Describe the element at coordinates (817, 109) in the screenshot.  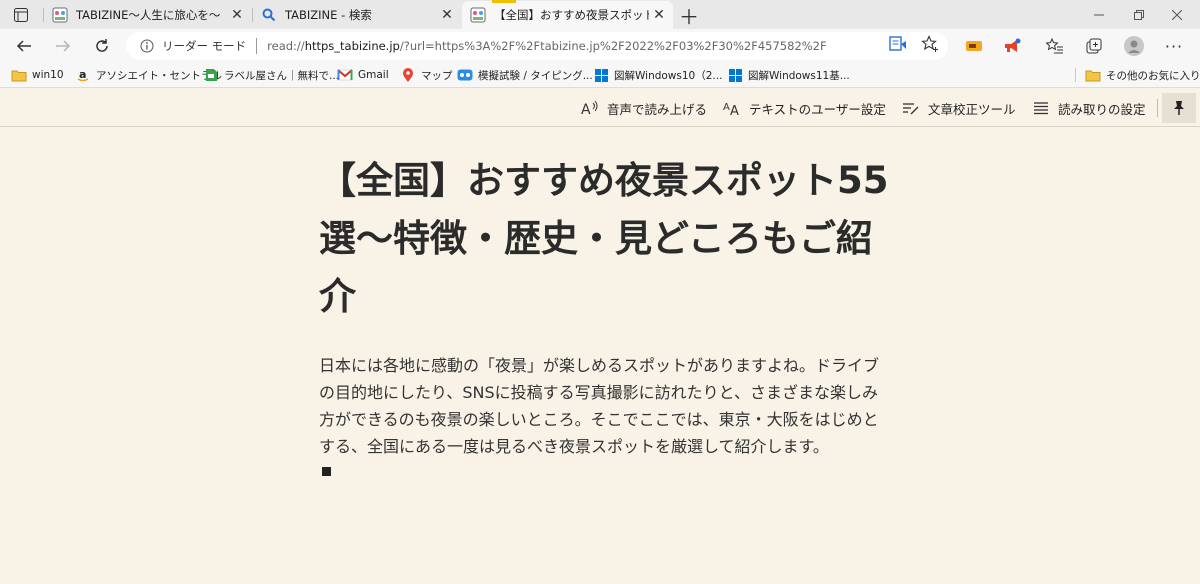
I see `text-preferences-label: テキストのユーザー設定` at that location.